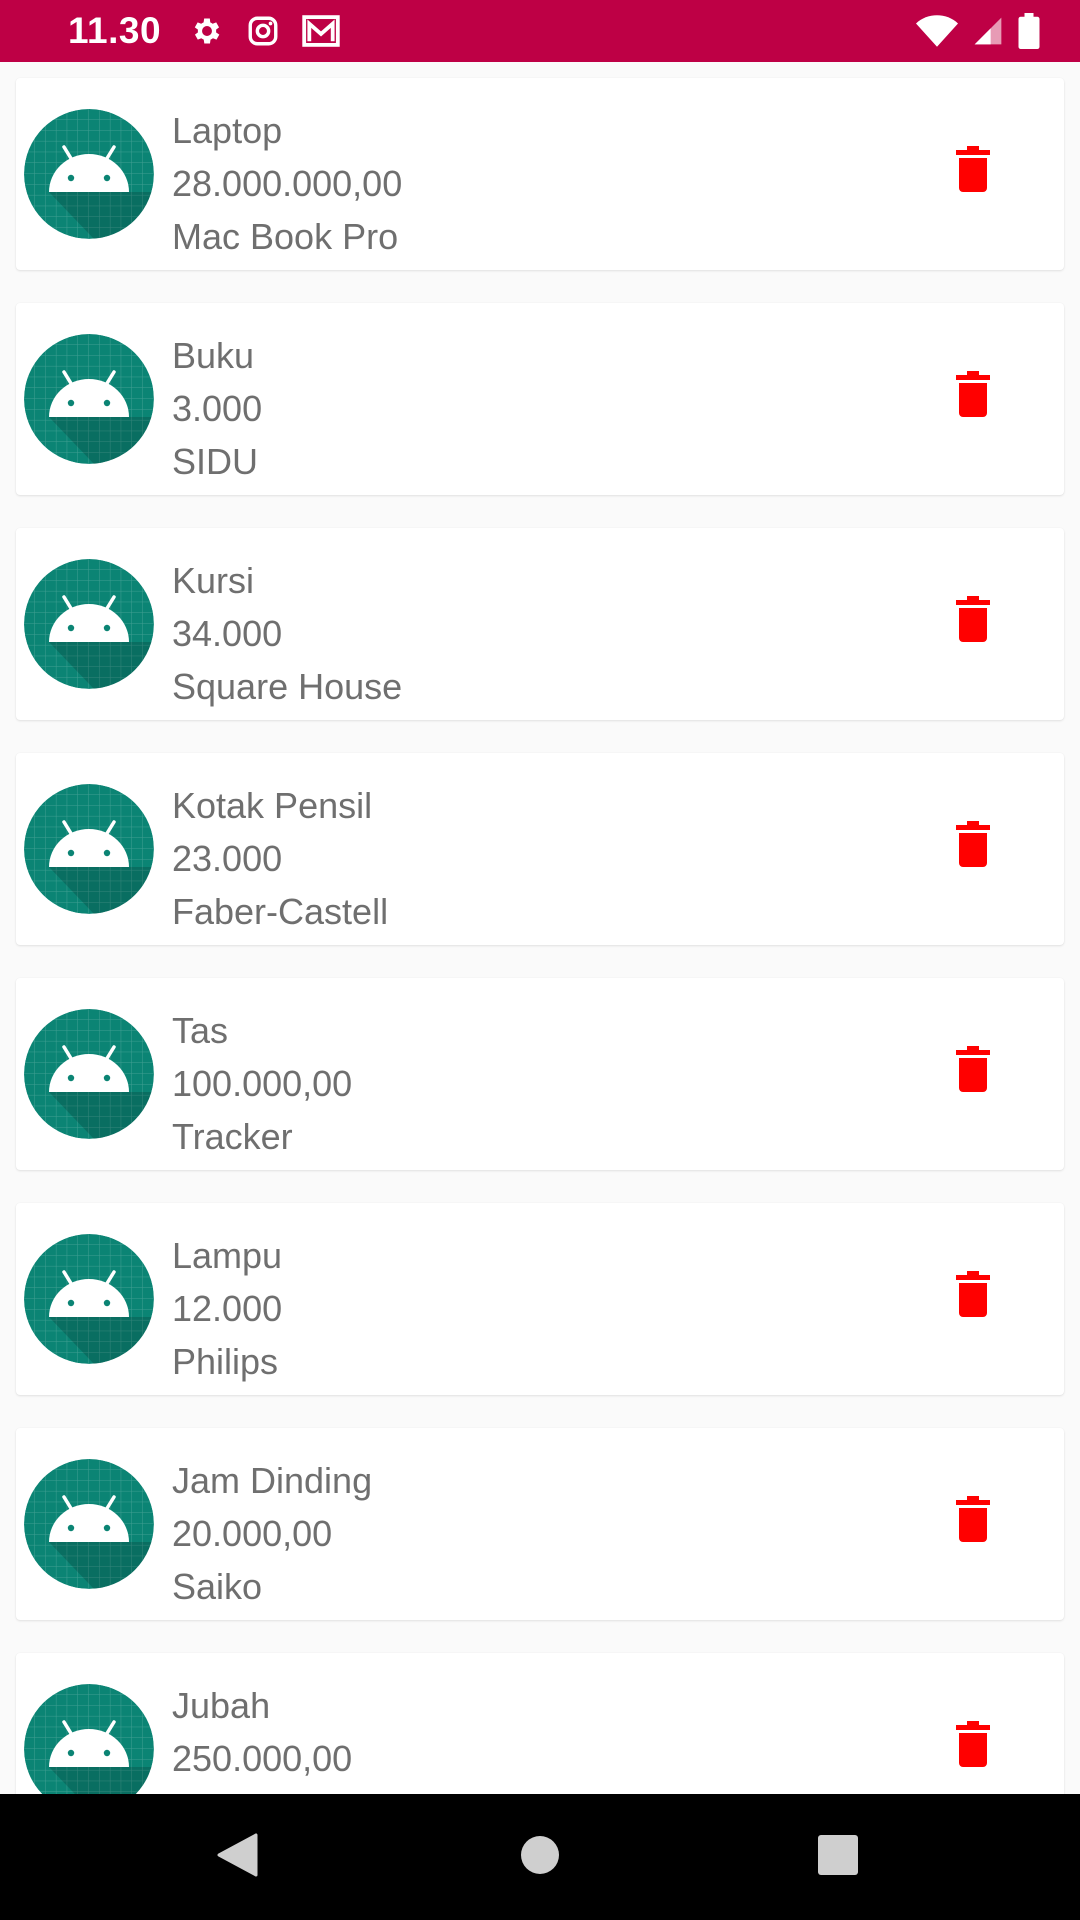 Image resolution: width=1080 pixels, height=1920 pixels. I want to click on list-item: Jubah 250.000,00, so click(540, 1723).